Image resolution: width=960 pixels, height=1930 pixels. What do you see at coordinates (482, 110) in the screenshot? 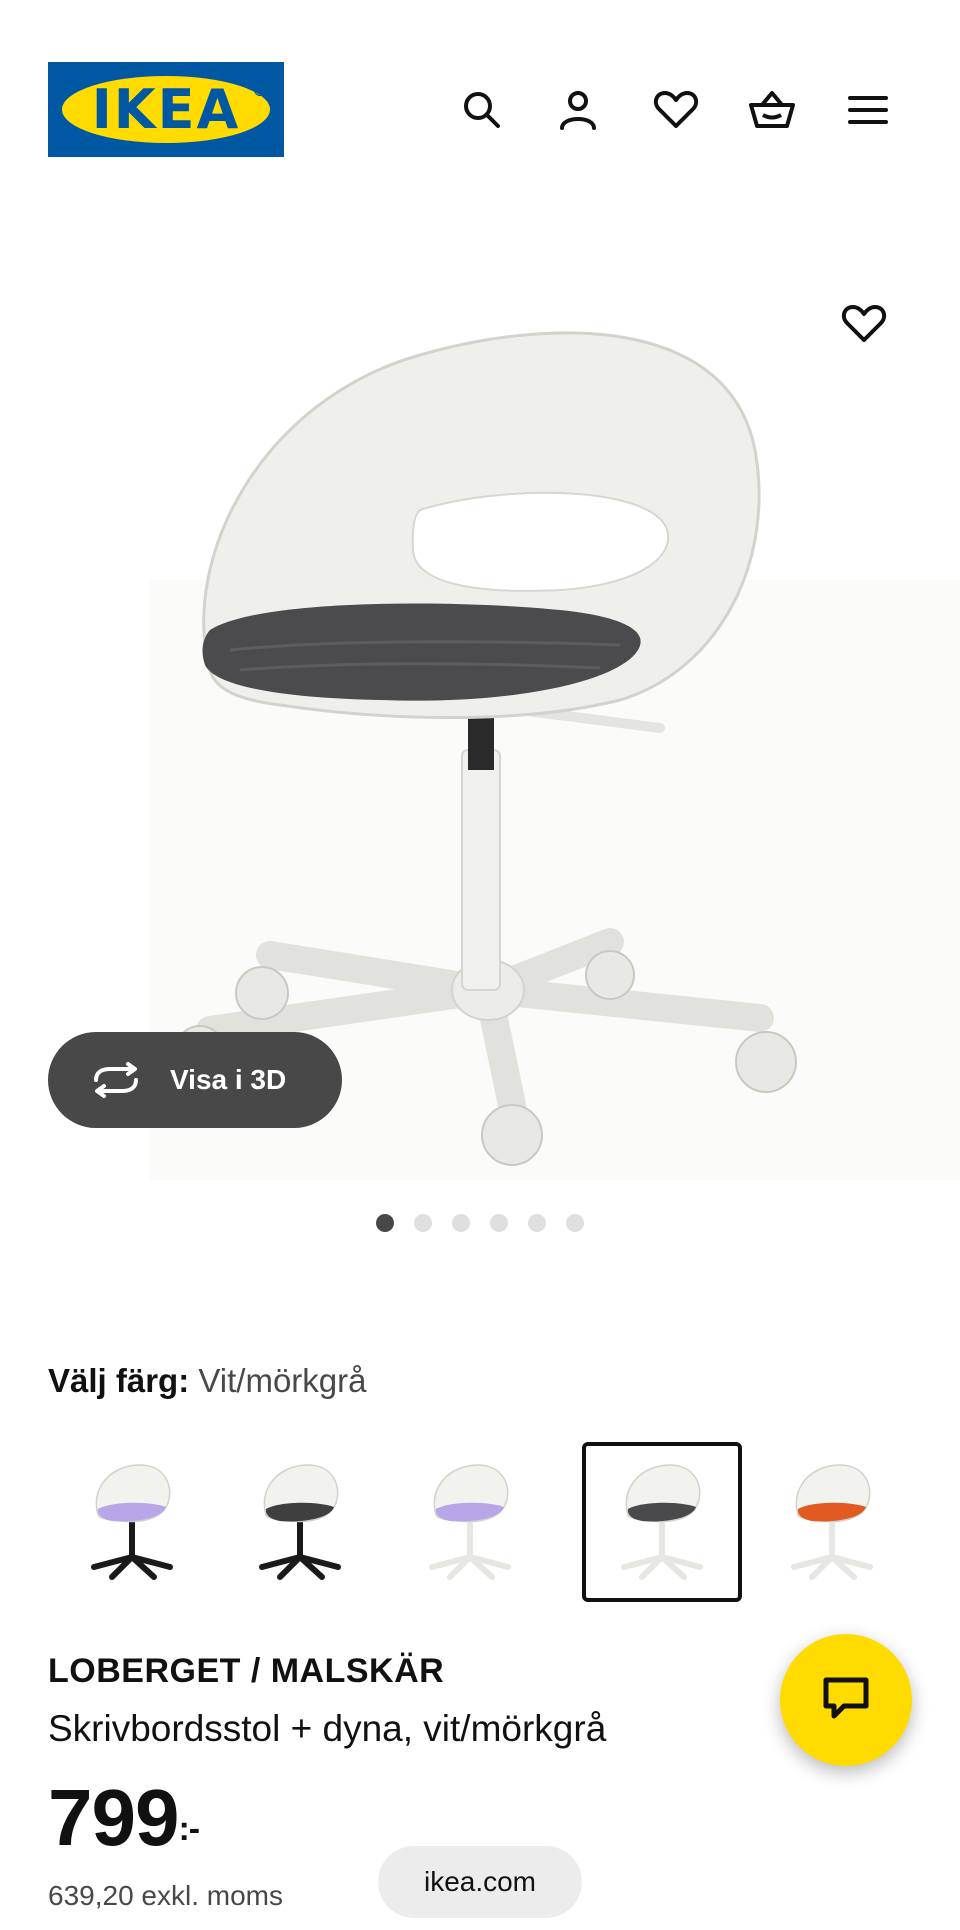
I see `search-icon` at bounding box center [482, 110].